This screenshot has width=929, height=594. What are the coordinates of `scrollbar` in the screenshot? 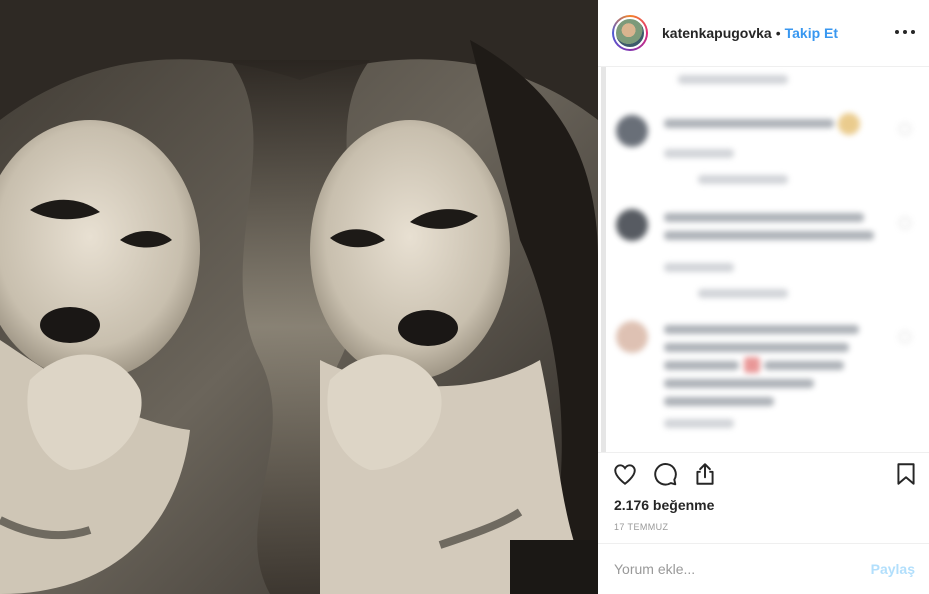 It's located at (603, 259).